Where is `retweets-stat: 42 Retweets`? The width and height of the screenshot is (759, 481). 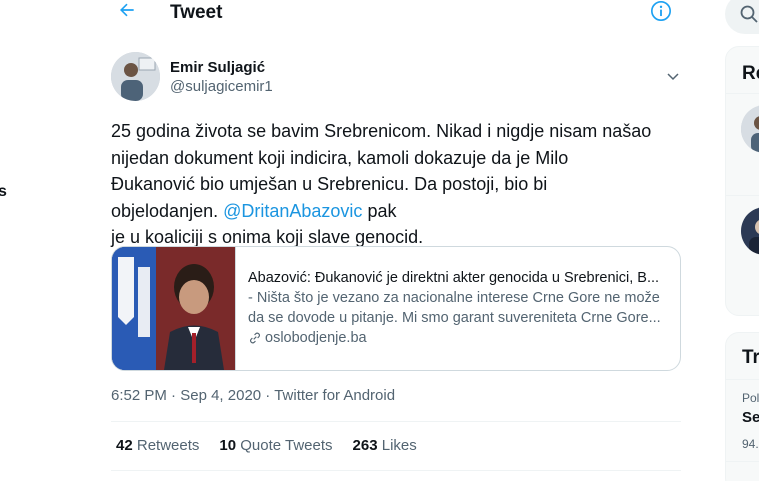
retweets-stat: 42 Retweets is located at coordinates (157, 445).